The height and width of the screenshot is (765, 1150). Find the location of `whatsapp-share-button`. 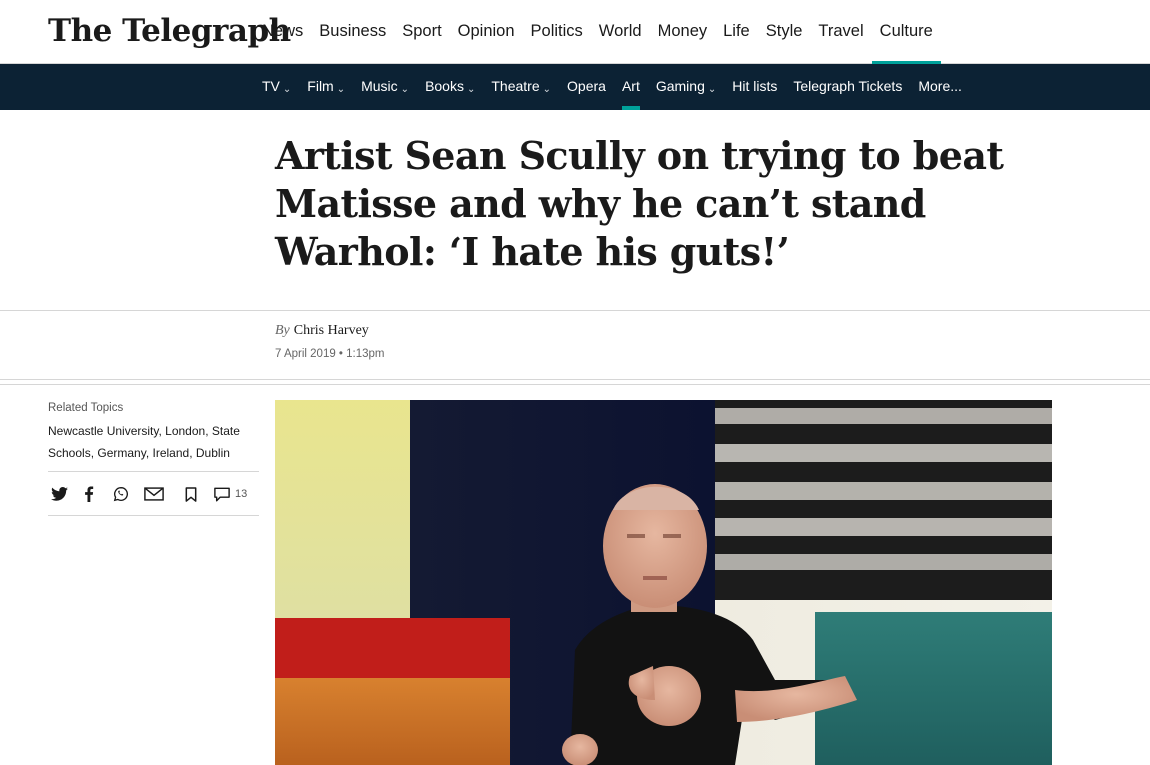

whatsapp-share-button is located at coordinates (121, 494).